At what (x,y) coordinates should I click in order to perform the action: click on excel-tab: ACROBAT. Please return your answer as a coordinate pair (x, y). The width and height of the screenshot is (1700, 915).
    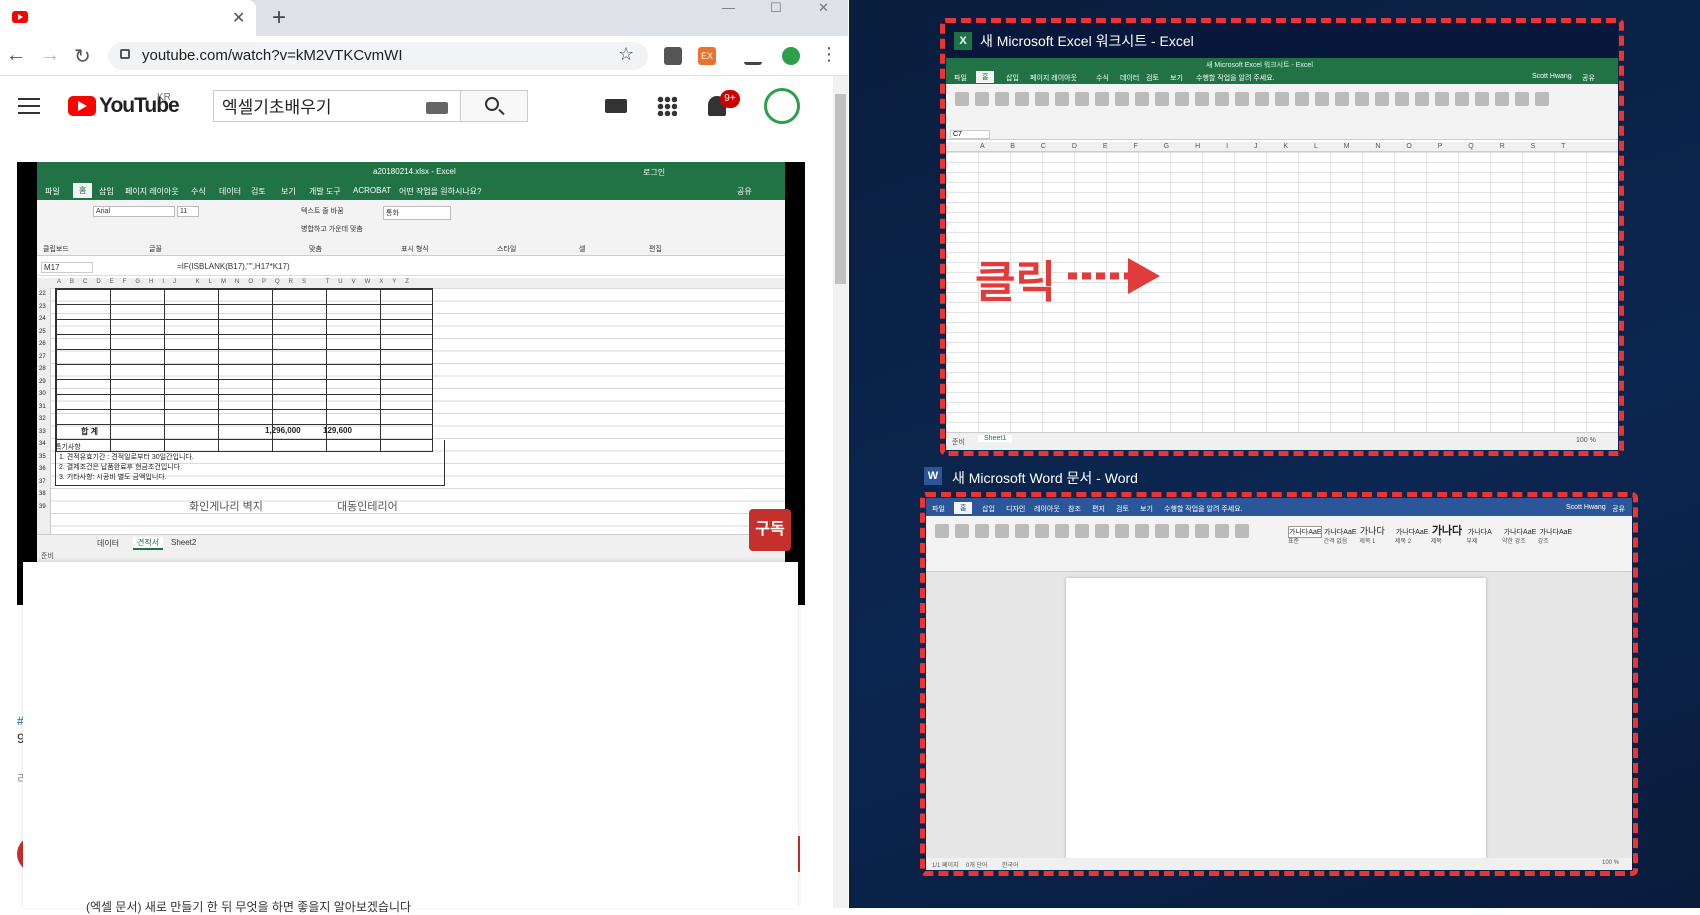
    Looking at the image, I should click on (372, 190).